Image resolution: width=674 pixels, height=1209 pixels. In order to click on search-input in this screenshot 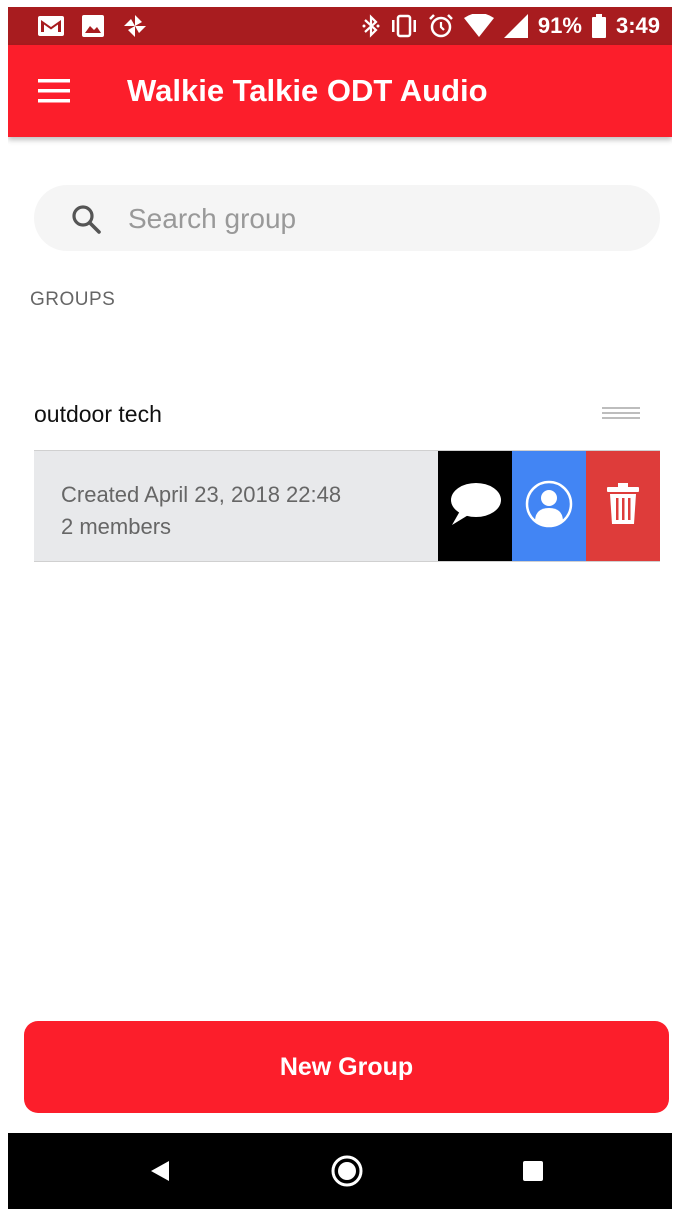, I will do `click(378, 219)`.